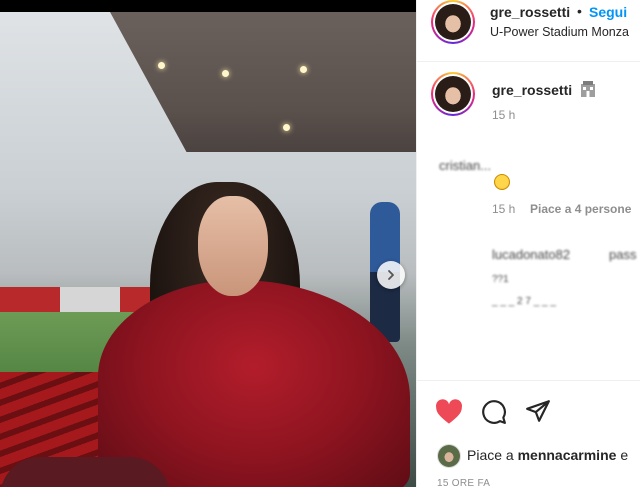  What do you see at coordinates (538, 411) in the screenshot?
I see `share-icon` at bounding box center [538, 411].